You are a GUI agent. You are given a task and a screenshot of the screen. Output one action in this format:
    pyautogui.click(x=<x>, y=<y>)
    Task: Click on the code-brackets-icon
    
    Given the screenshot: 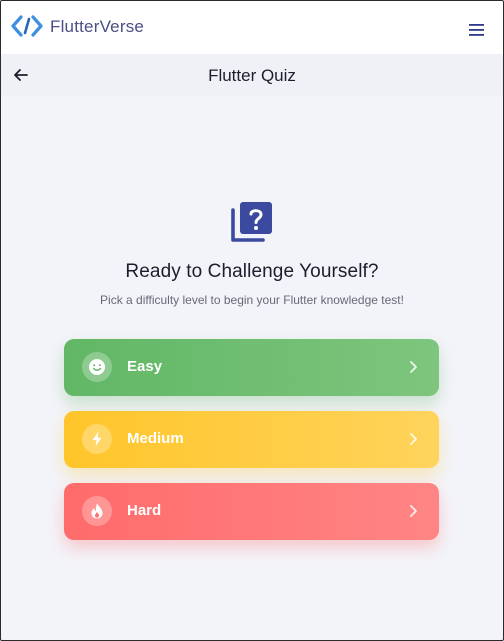 What is the action you would take?
    pyautogui.click(x=27, y=26)
    